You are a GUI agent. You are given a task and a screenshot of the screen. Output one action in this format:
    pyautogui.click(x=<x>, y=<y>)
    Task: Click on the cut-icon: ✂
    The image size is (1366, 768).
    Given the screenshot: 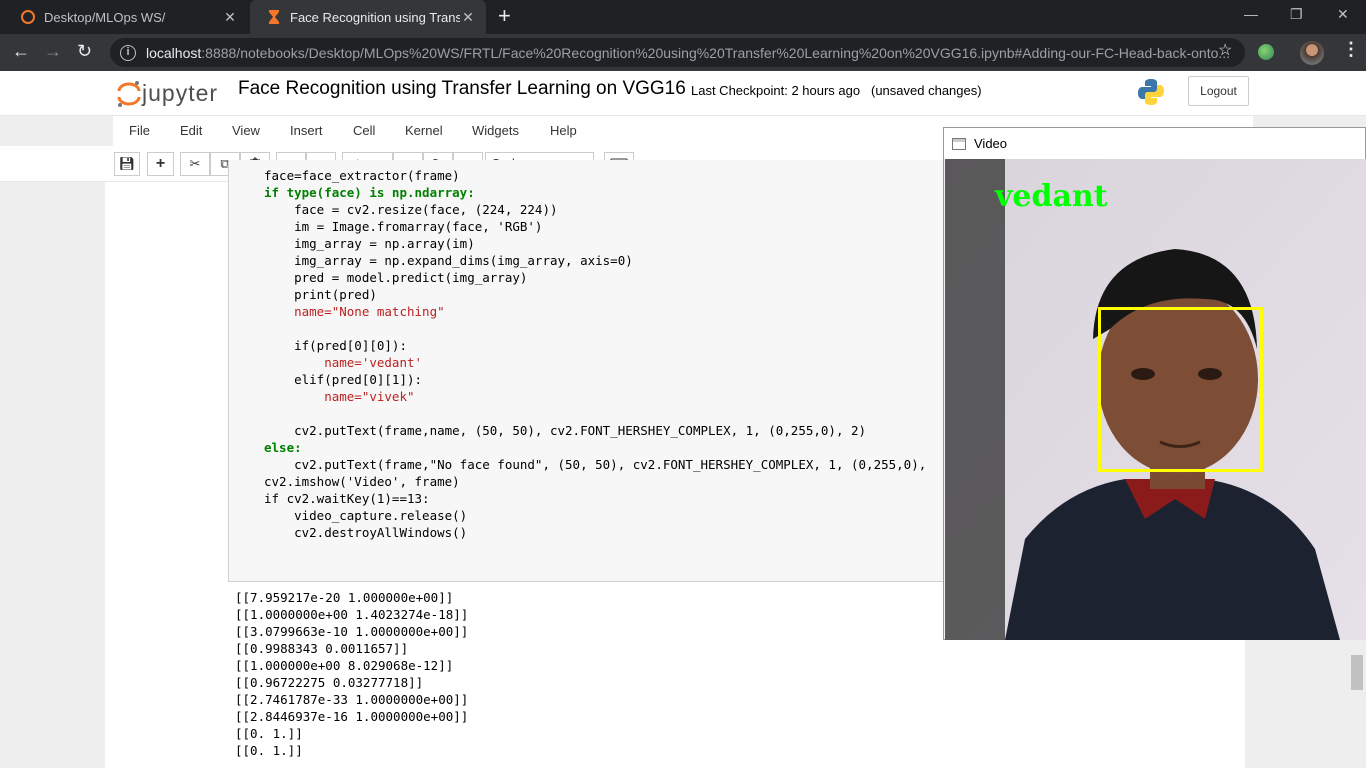 What is the action you would take?
    pyautogui.click(x=195, y=164)
    